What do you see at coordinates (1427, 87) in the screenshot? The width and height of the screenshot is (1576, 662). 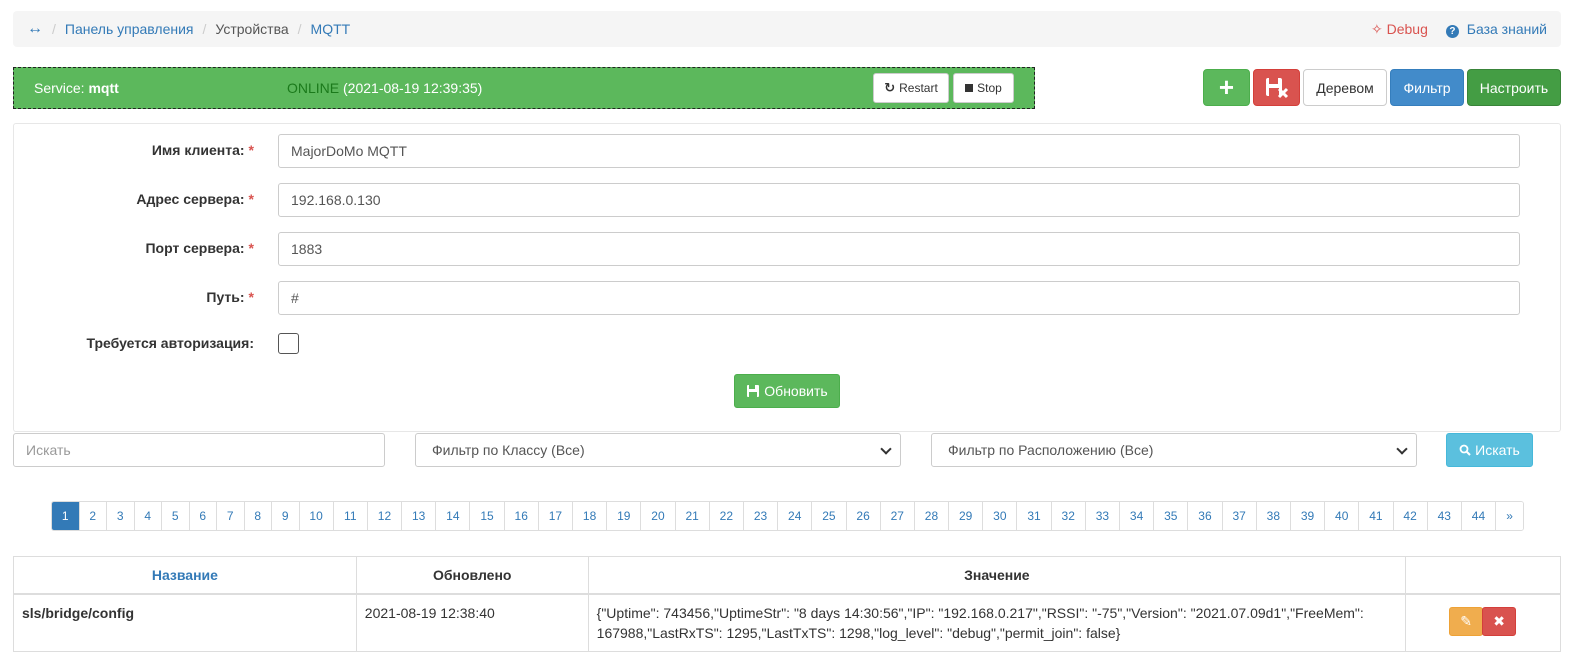 I see `filter-button: Фильтр` at bounding box center [1427, 87].